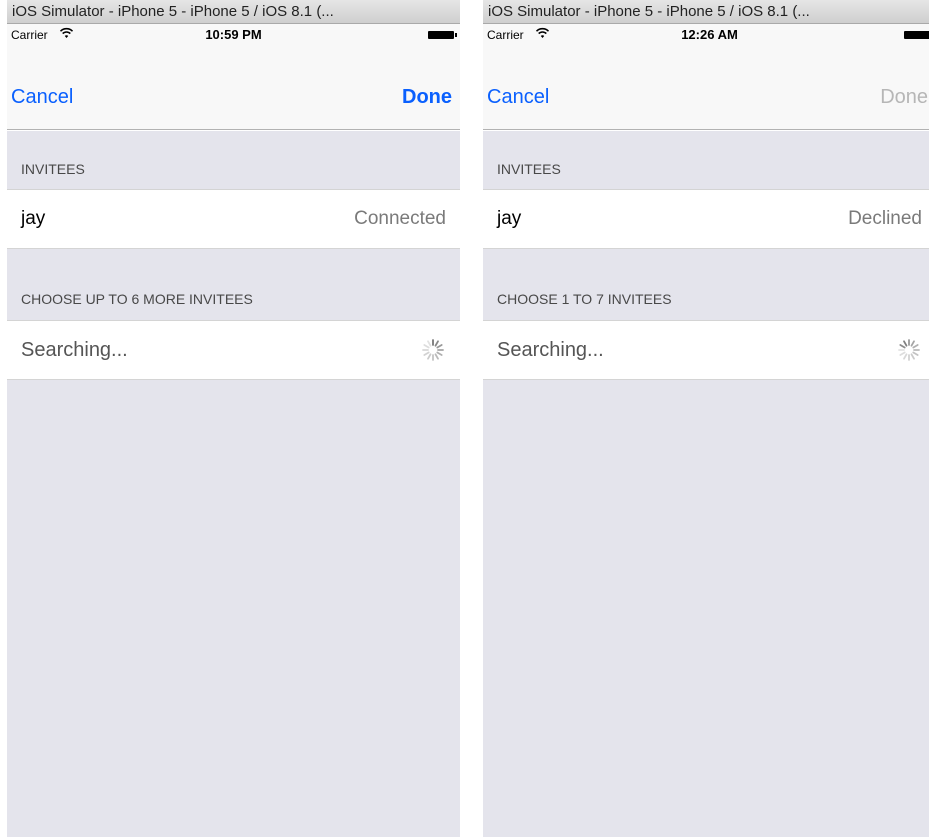 The width and height of the screenshot is (929, 837). Describe the element at coordinates (137, 299) in the screenshot. I see `section-header-label: CHOOSE UP TO 6 MORE INVITEES` at that location.